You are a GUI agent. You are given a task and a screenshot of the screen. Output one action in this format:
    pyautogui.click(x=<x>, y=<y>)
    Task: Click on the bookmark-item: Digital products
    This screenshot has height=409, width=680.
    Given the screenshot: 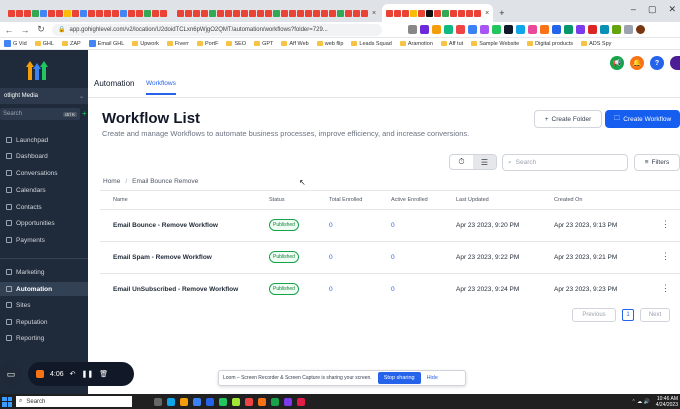 What is the action you would take?
    pyautogui.click(x=550, y=44)
    